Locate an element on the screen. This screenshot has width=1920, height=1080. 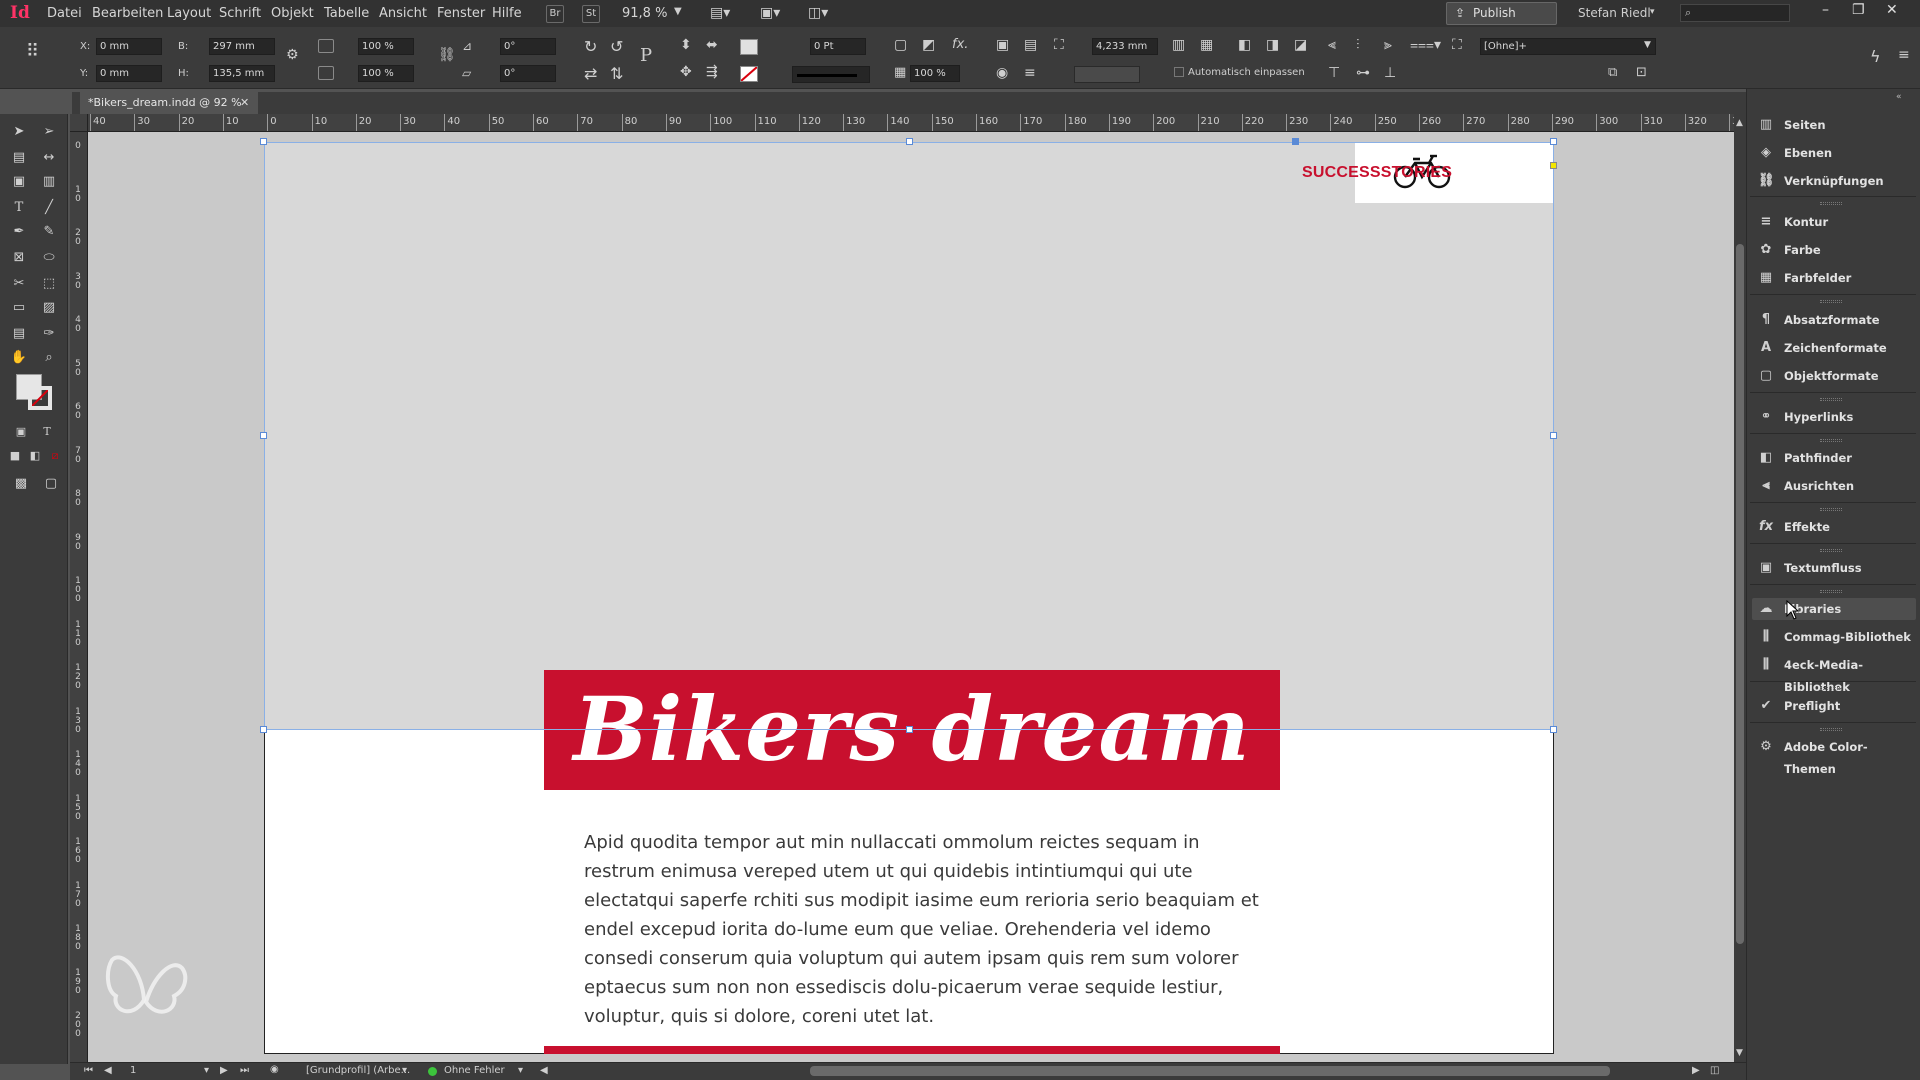
handle-top-center is located at coordinates (909, 141).